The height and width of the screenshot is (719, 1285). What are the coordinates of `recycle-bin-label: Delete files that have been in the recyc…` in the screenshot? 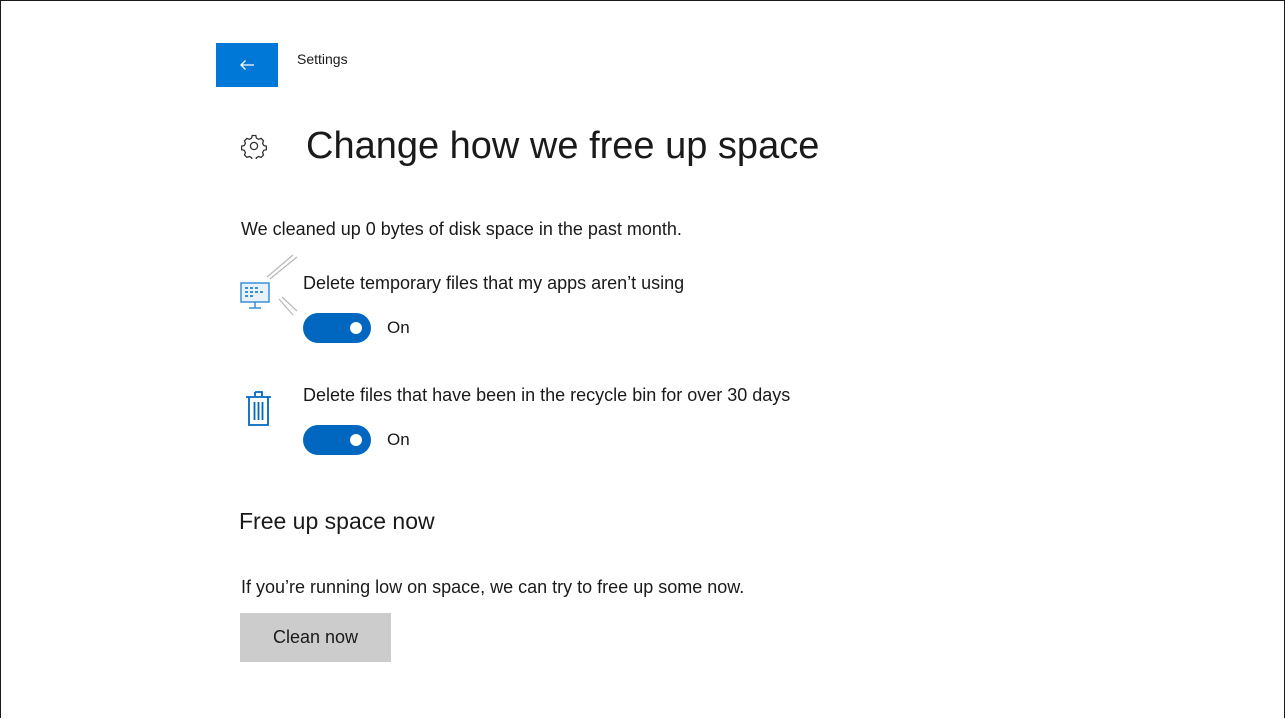 It's located at (547, 395).